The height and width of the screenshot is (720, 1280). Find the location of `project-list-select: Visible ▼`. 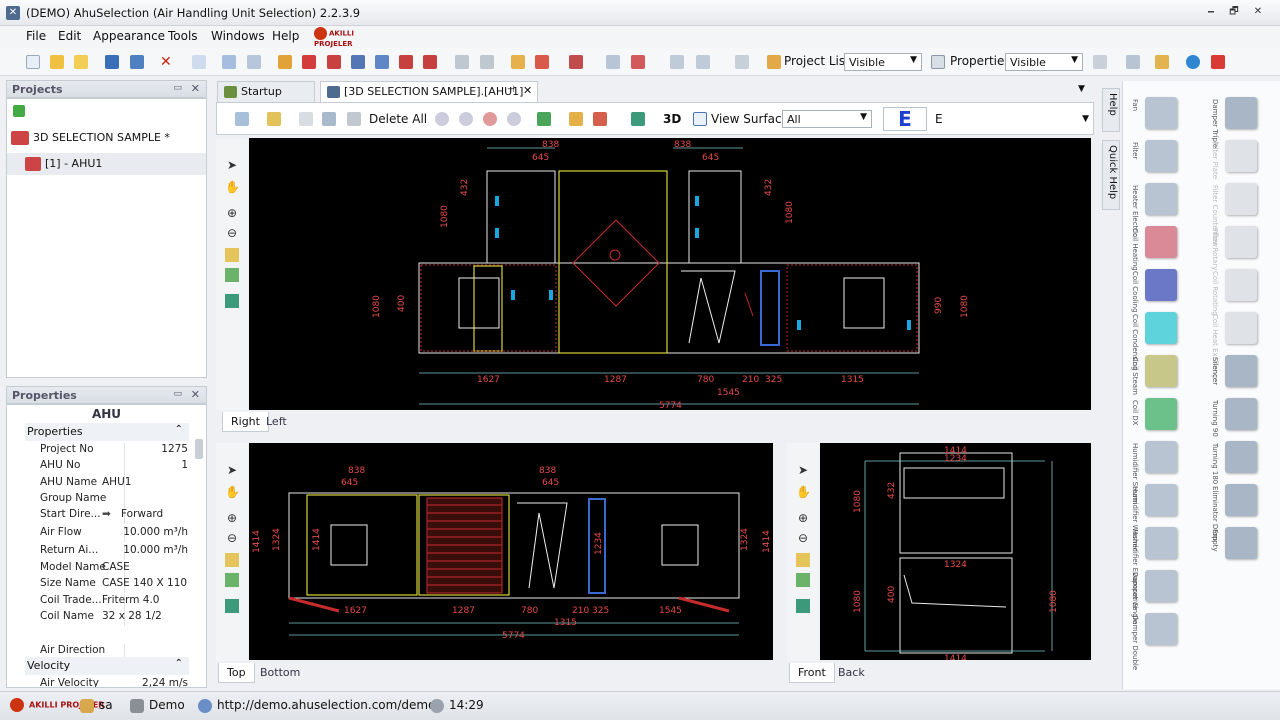

project-list-select: Visible ▼ is located at coordinates (883, 62).